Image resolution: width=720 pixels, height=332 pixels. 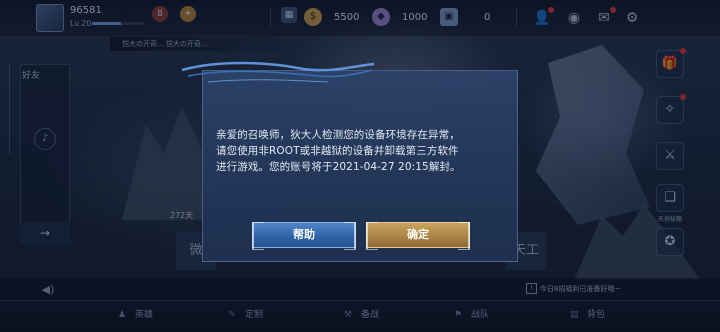 I want to click on dialog-message-line: 亲爱的召唤师，狄大人检测您的设备环境存在异常，, so click(x=338, y=135).